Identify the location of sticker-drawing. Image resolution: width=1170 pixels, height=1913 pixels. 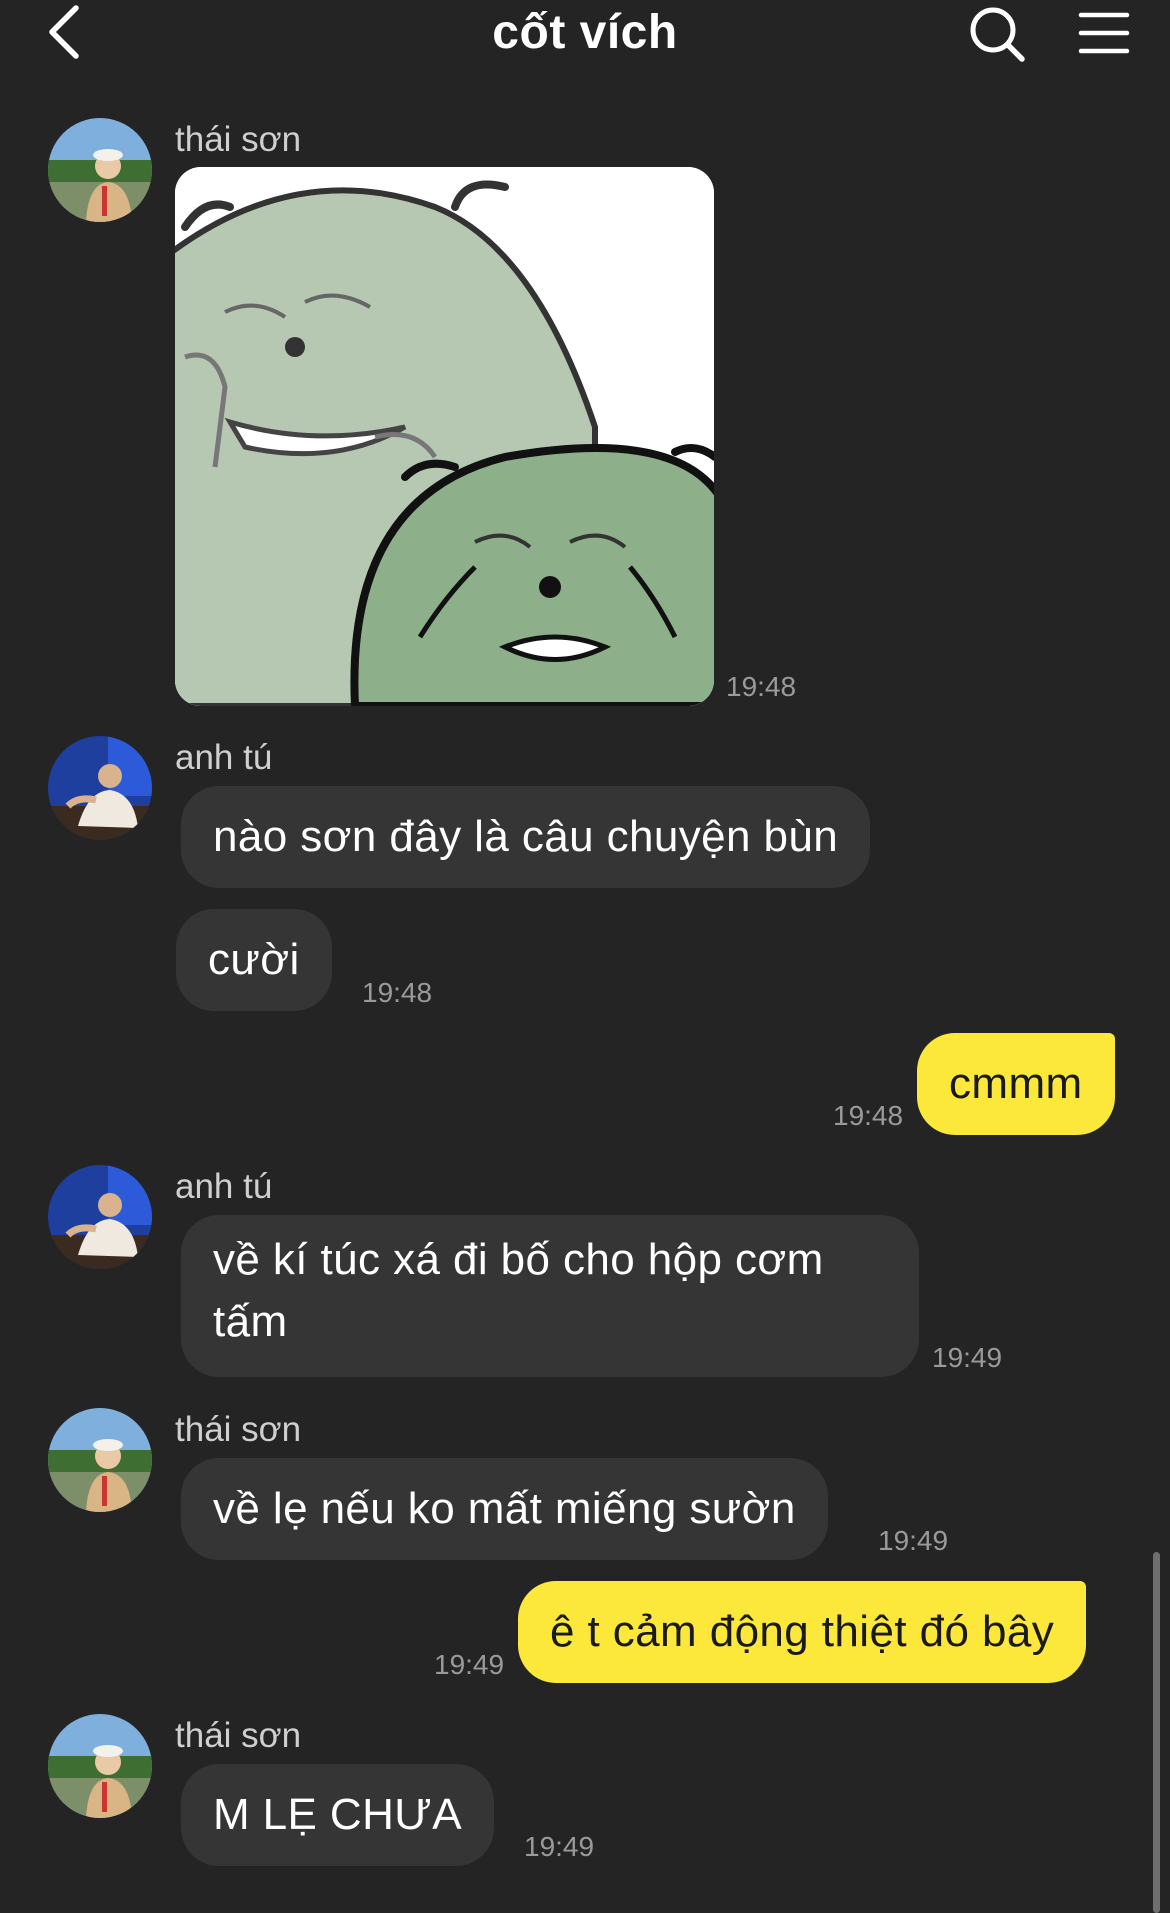
(444, 436).